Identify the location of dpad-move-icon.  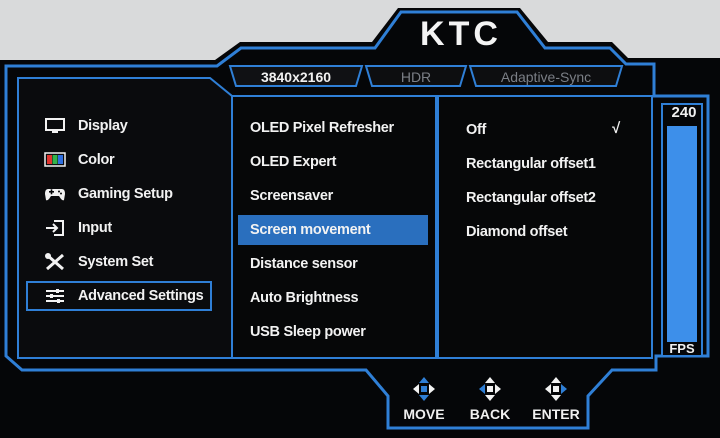
(424, 389).